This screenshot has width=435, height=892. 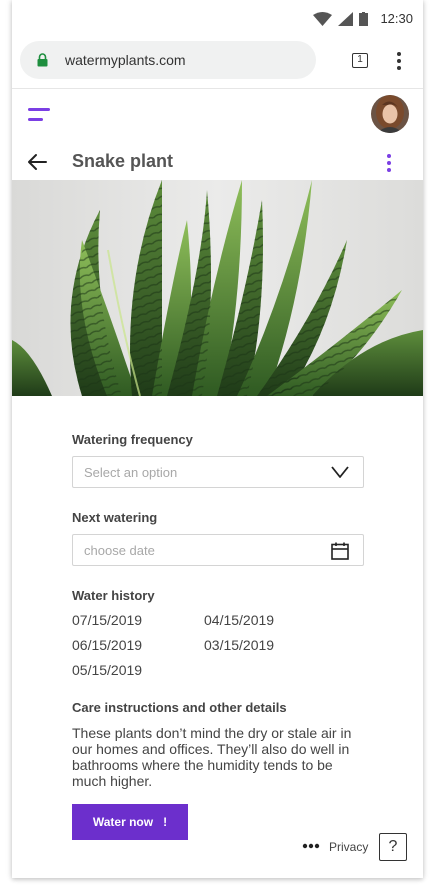 I want to click on browser-menu-icon, so click(x=399, y=61).